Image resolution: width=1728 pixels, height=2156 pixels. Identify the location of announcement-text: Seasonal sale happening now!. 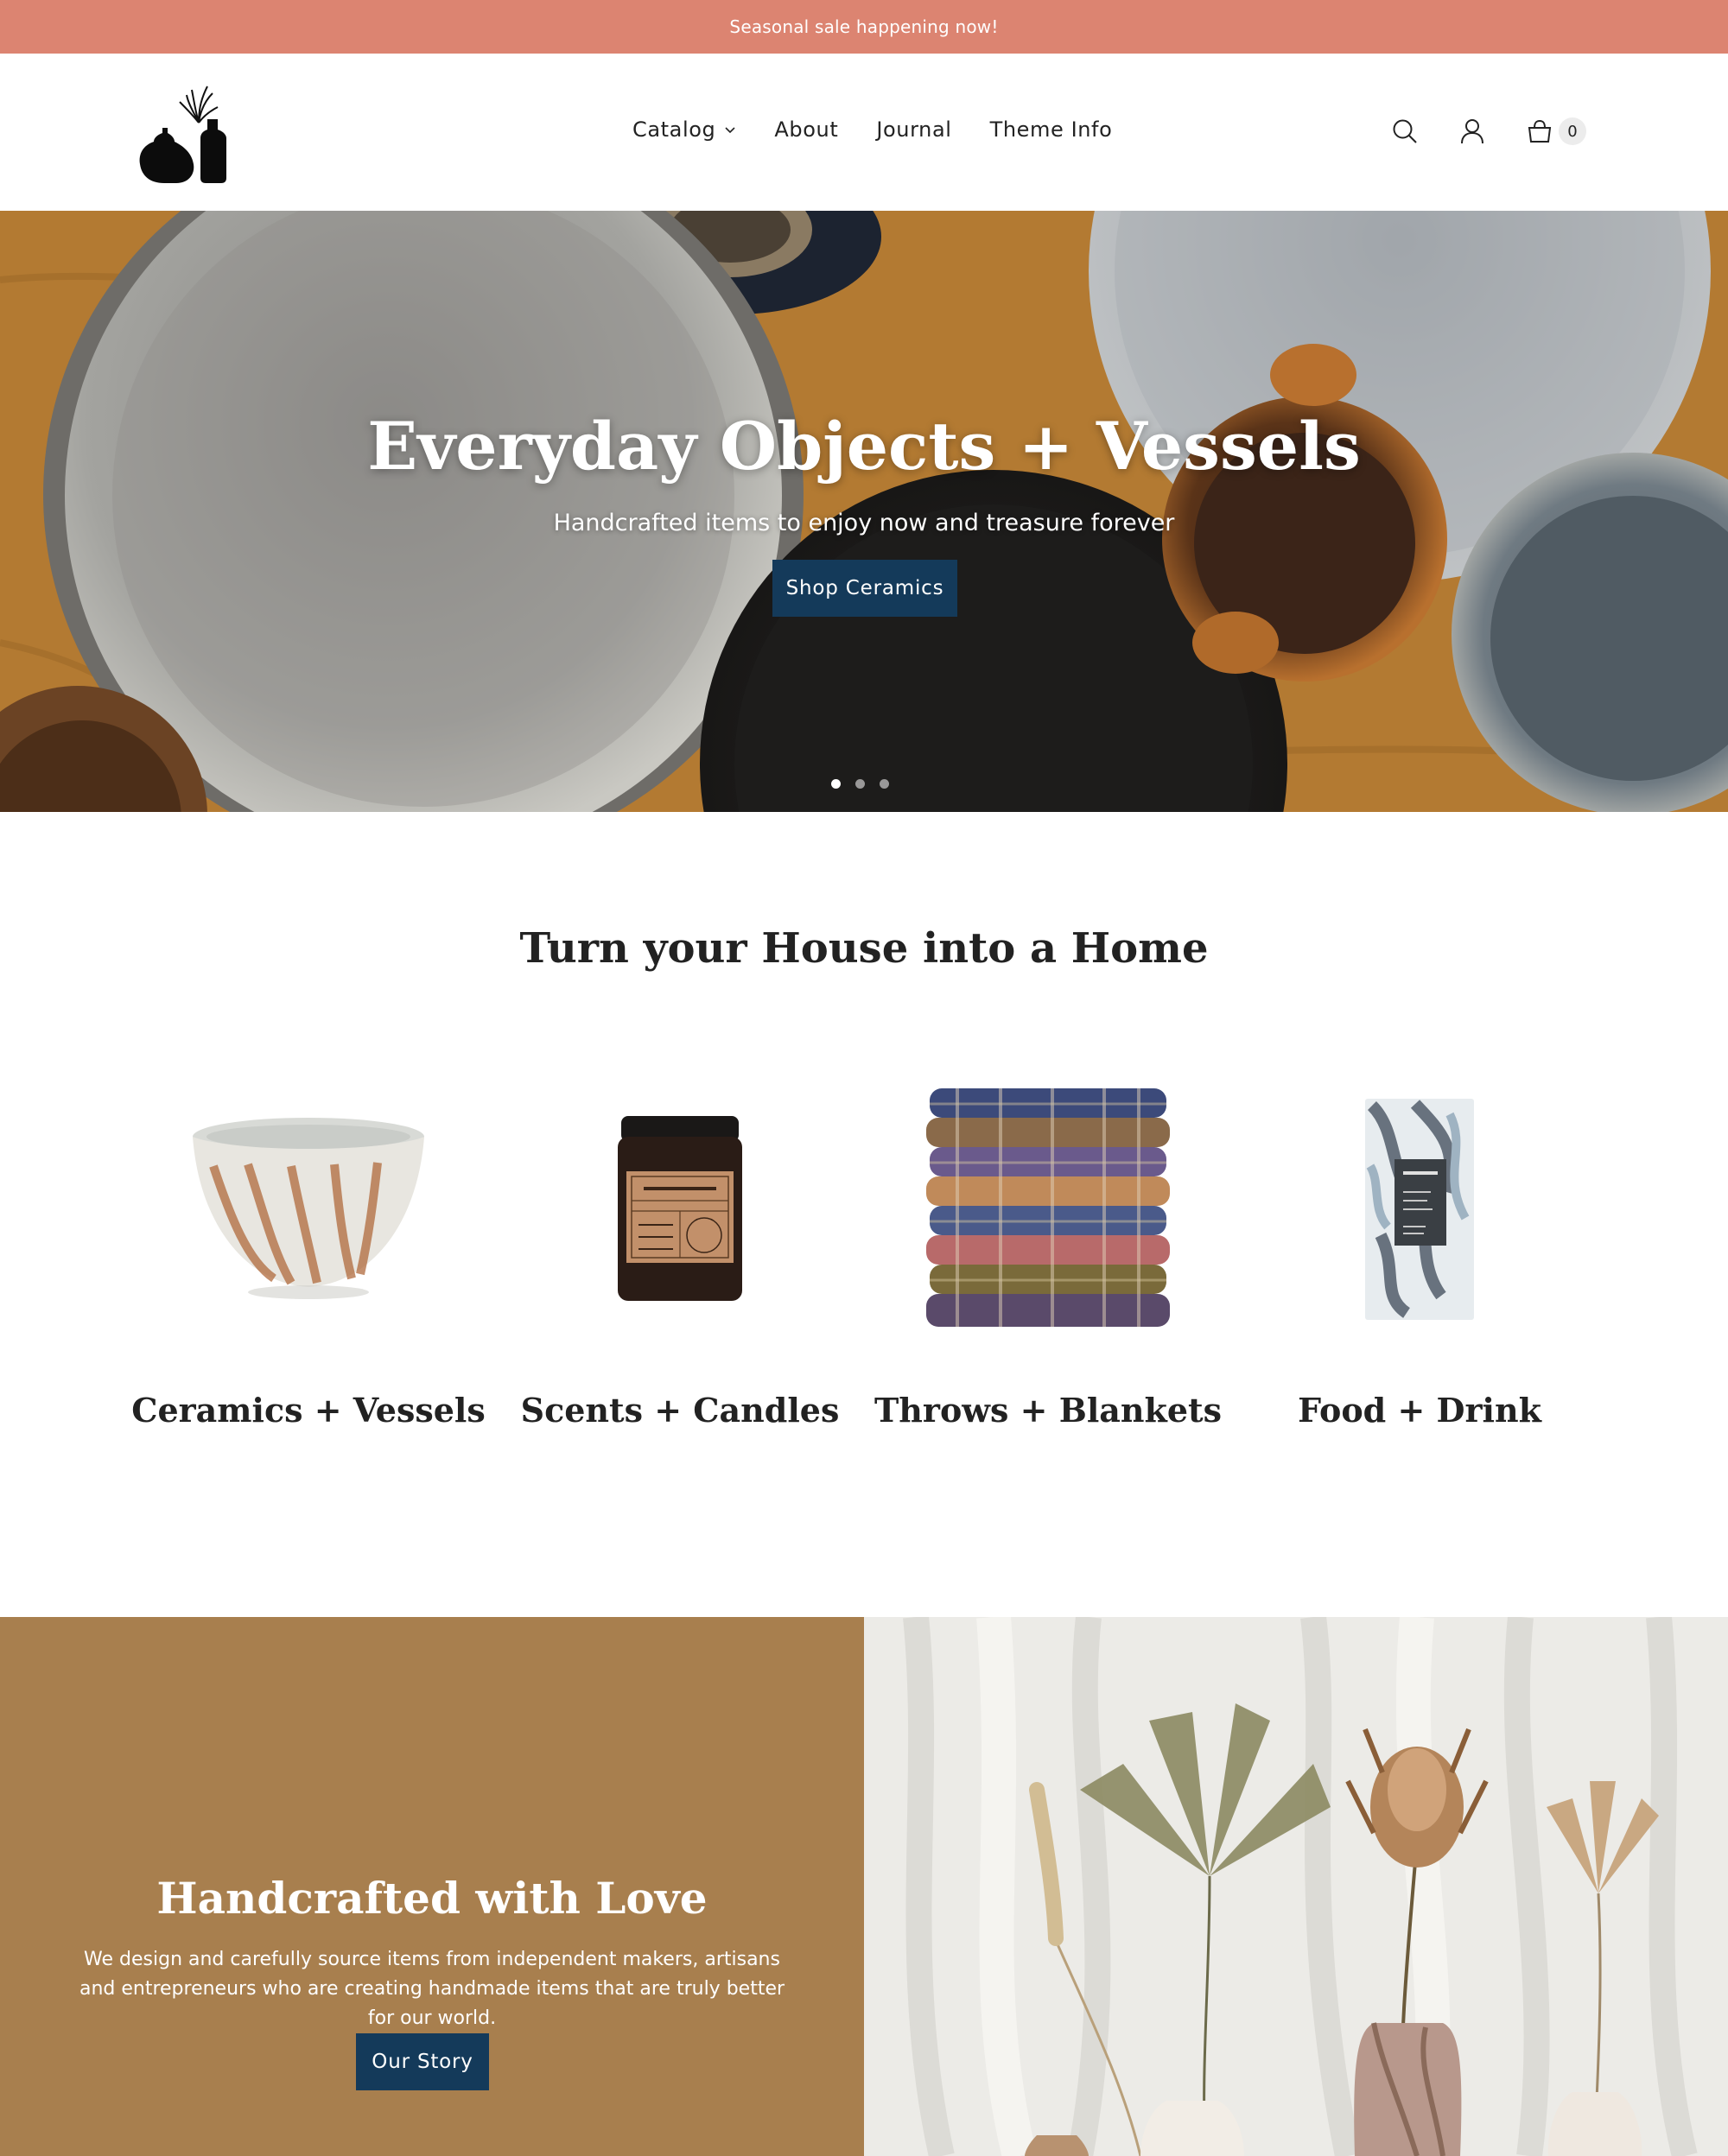
(864, 27).